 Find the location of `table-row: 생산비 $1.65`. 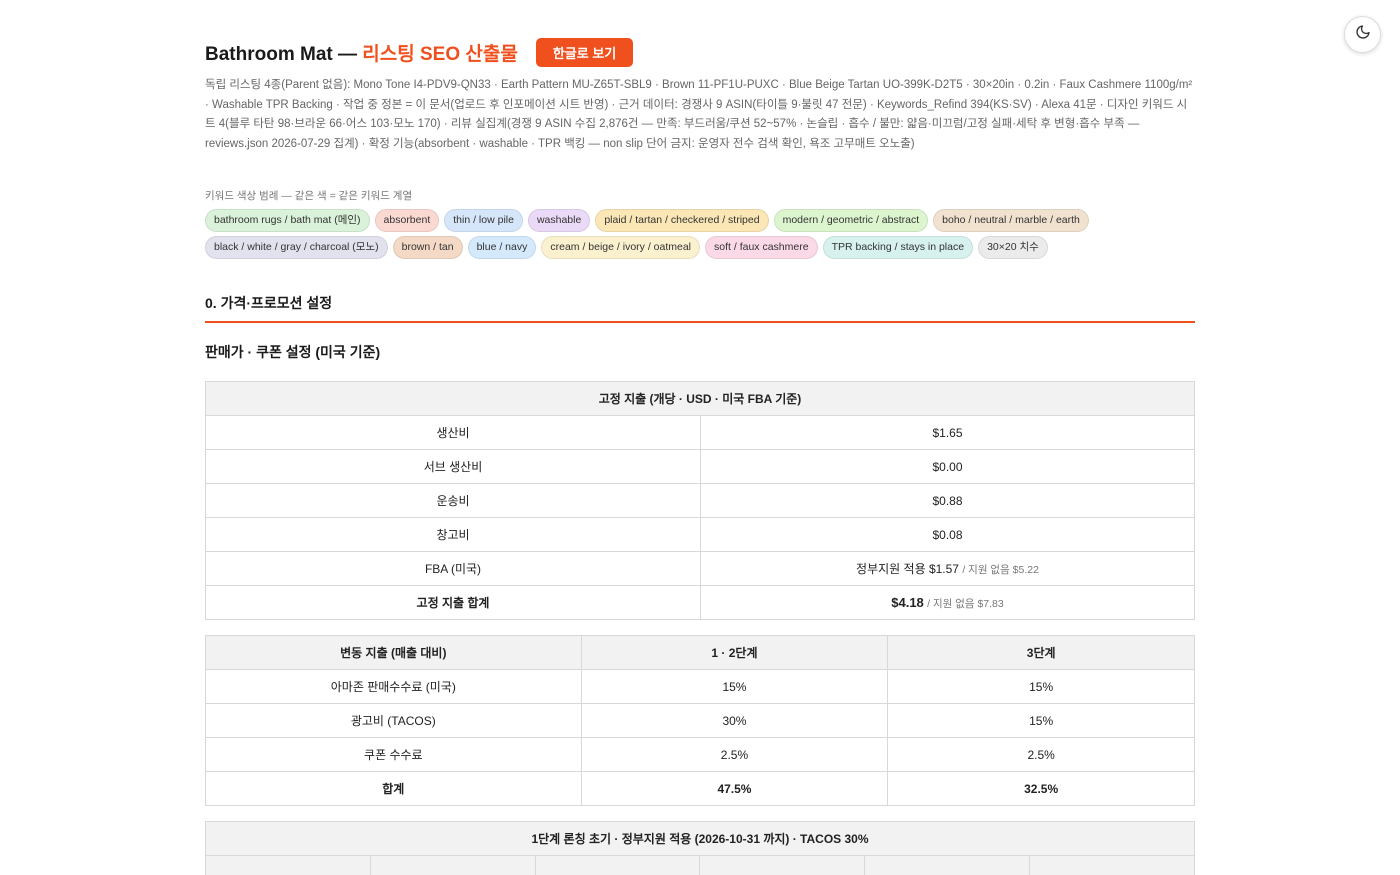

table-row: 생산비 $1.65 is located at coordinates (700, 432).